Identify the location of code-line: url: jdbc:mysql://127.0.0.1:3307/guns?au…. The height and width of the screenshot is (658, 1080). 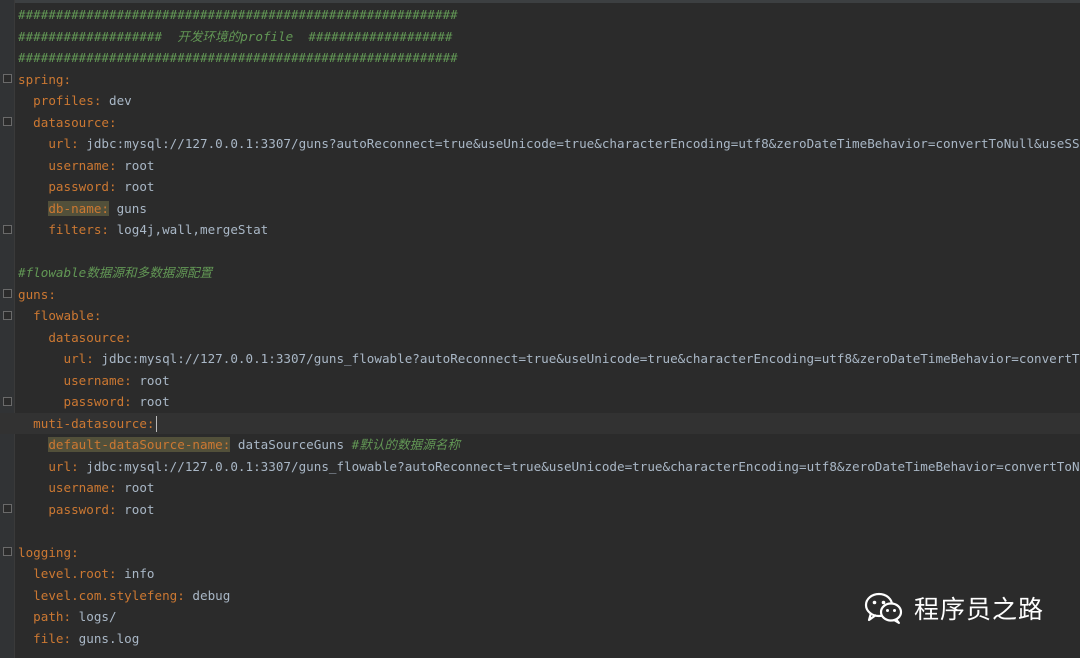
(549, 144).